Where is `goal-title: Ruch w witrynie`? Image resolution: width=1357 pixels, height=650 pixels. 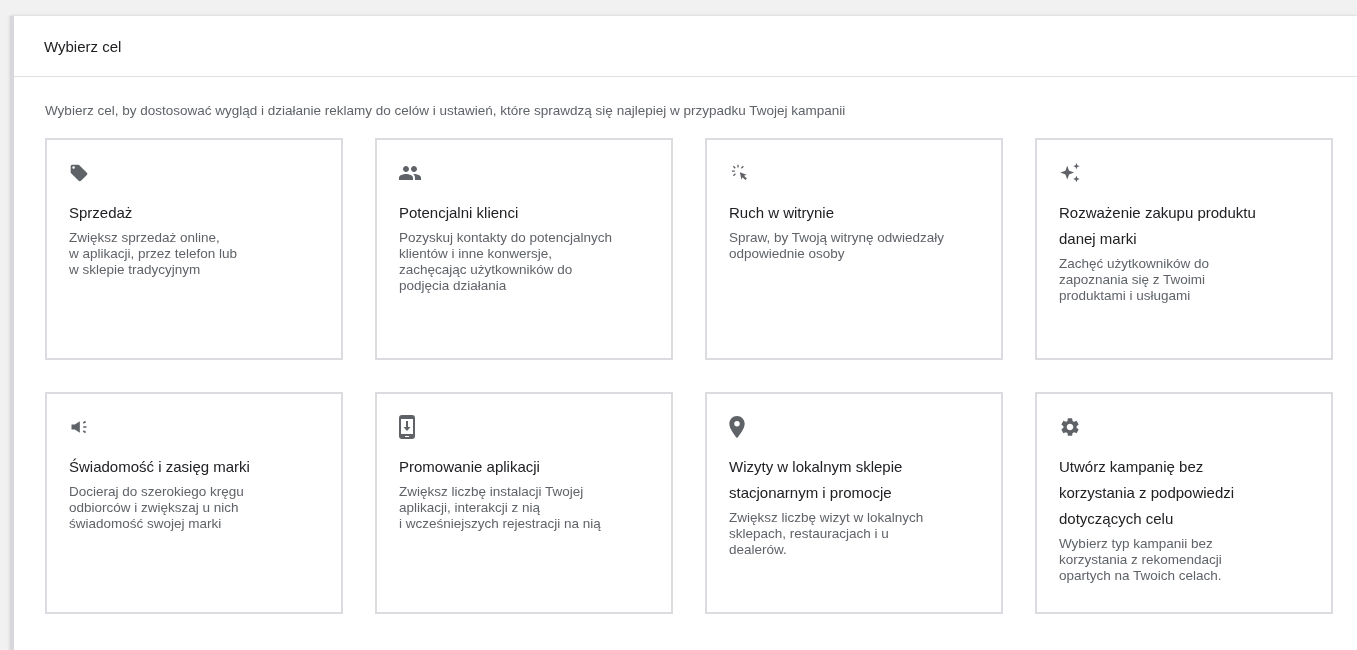 goal-title: Ruch w witrynie is located at coordinates (782, 213).